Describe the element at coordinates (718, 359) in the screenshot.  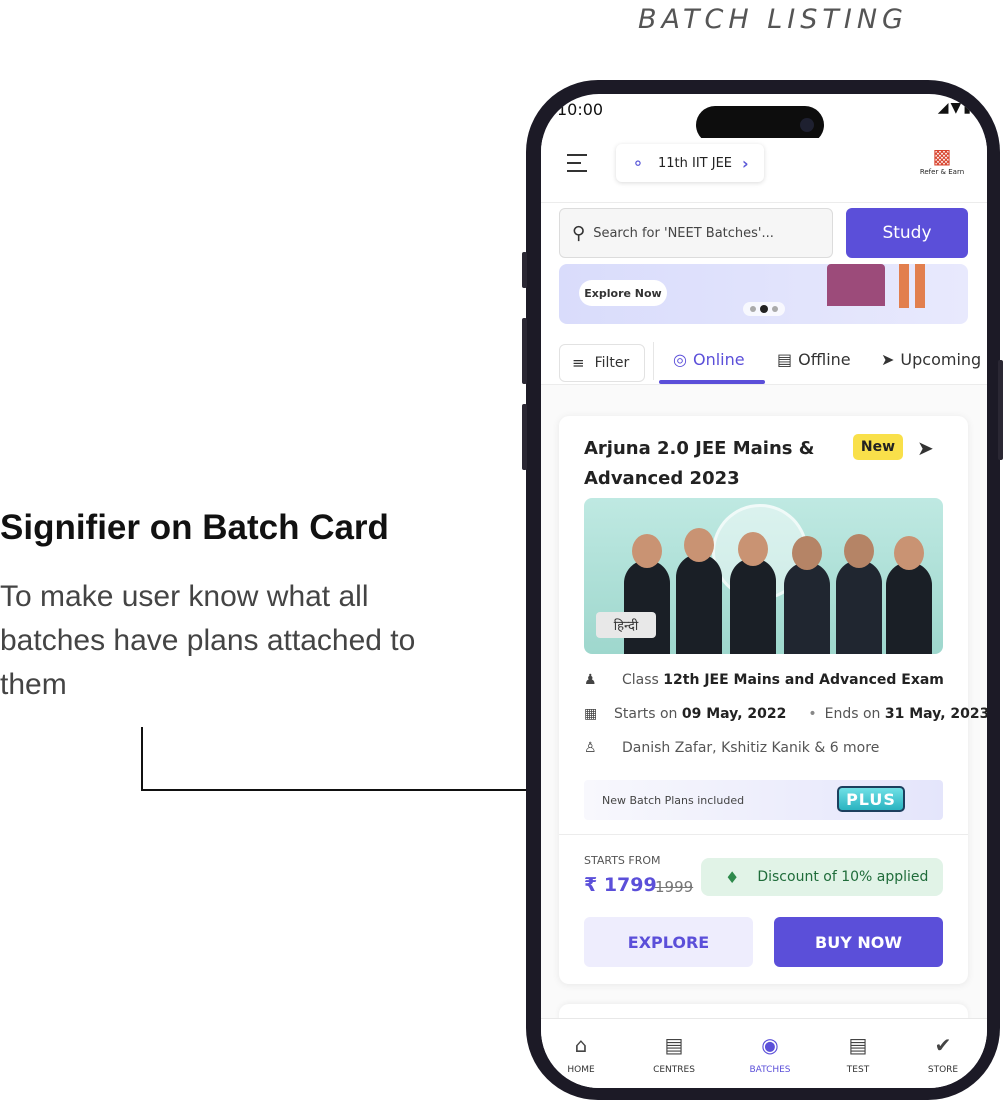
I see `tab-online-label: Online` at that location.